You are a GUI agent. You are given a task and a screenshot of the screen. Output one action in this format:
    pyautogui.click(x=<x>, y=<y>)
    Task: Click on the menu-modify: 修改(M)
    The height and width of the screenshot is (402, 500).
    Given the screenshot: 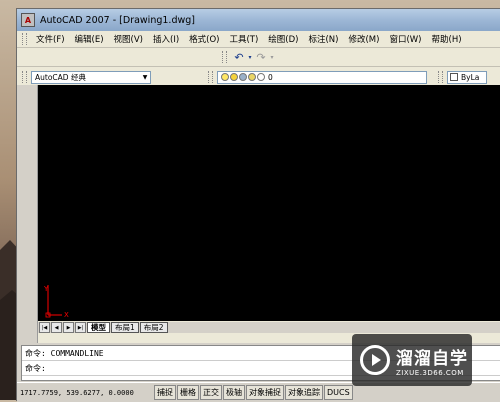 What is the action you would take?
    pyautogui.click(x=363, y=39)
    